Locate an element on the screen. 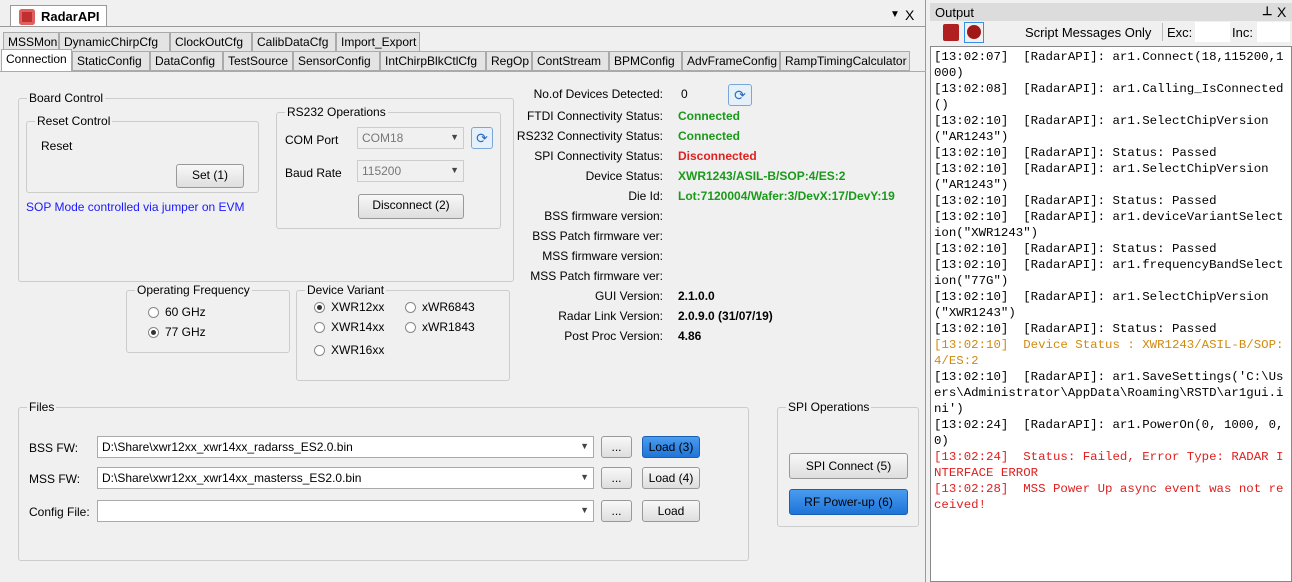 Image resolution: width=1292 pixels, height=582 pixels. radio-xwr14xx: XWR14xx is located at coordinates (349, 327).